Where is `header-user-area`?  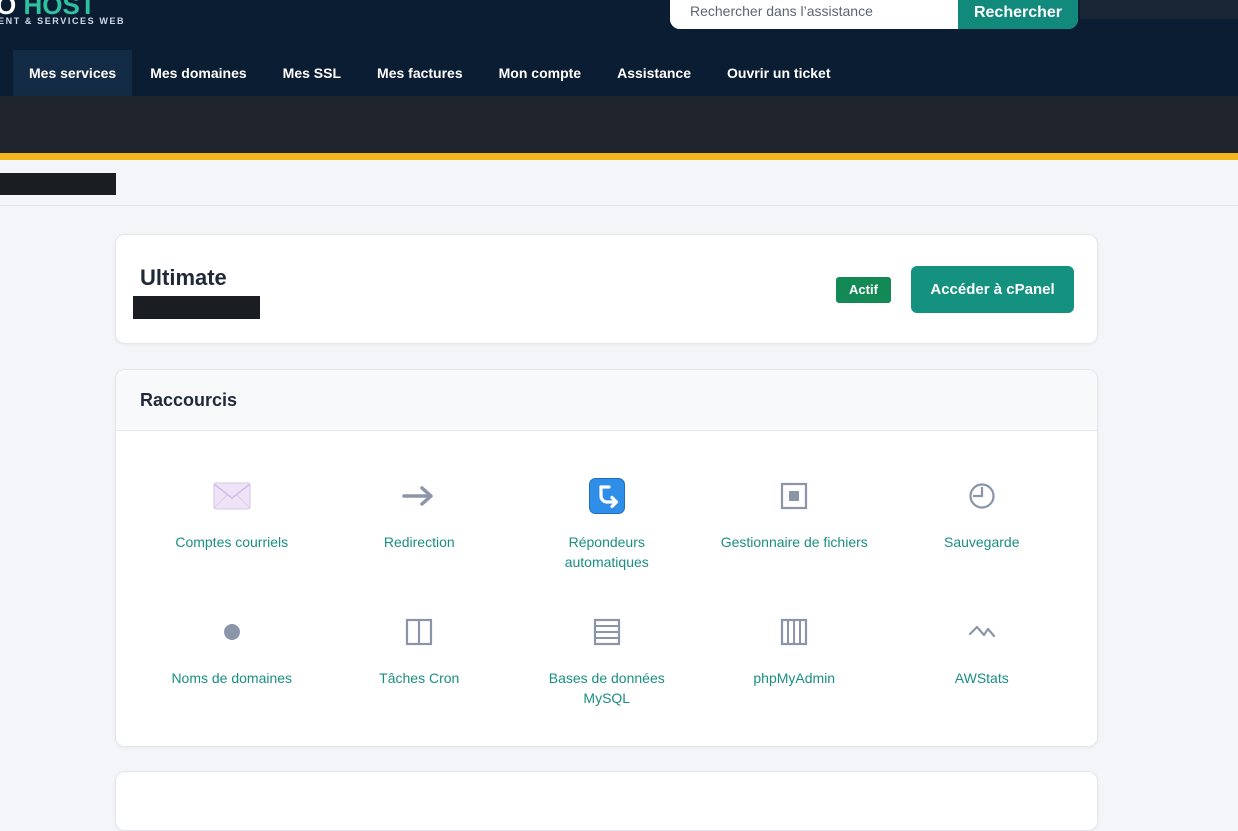
header-user-area is located at coordinates (1159, 9).